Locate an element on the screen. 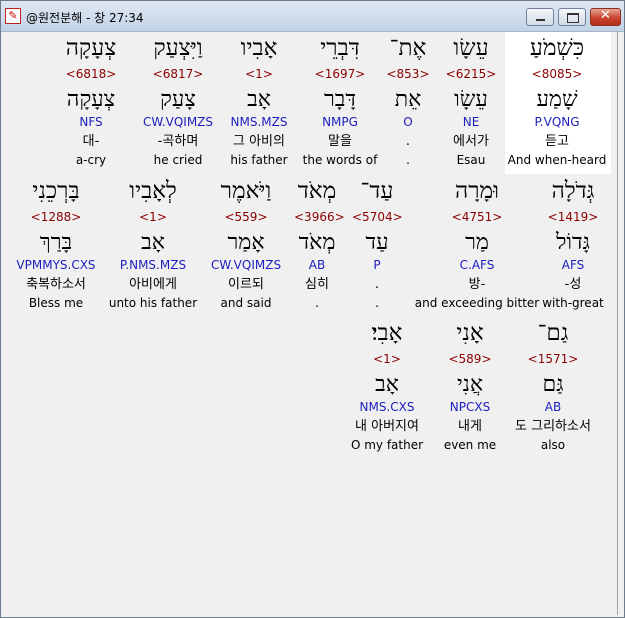 The width and height of the screenshot is (625, 618). close-button: ✕ is located at coordinates (605, 17).